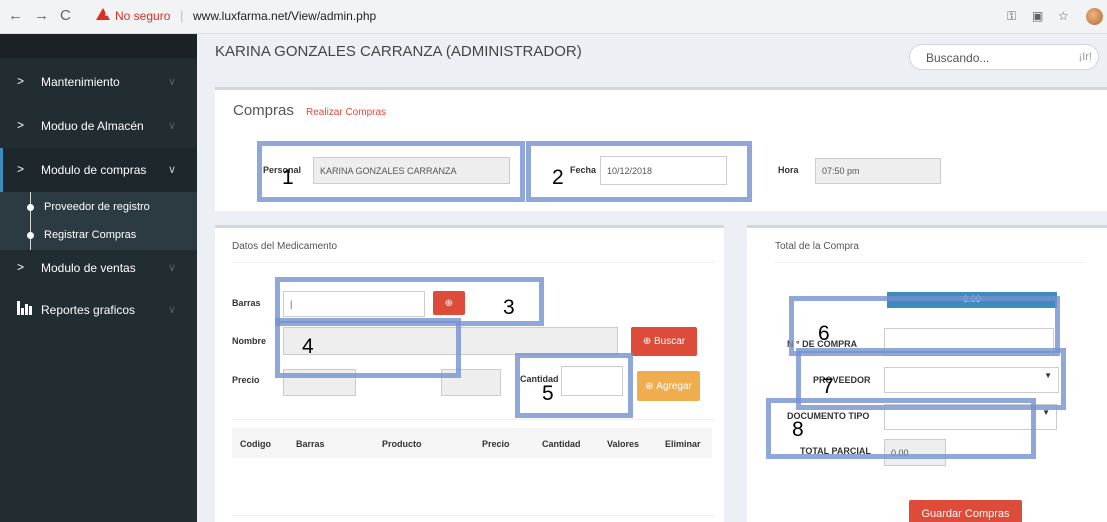 The image size is (1107, 522). I want to click on compras-subtitle: Realizar Compras, so click(346, 112).